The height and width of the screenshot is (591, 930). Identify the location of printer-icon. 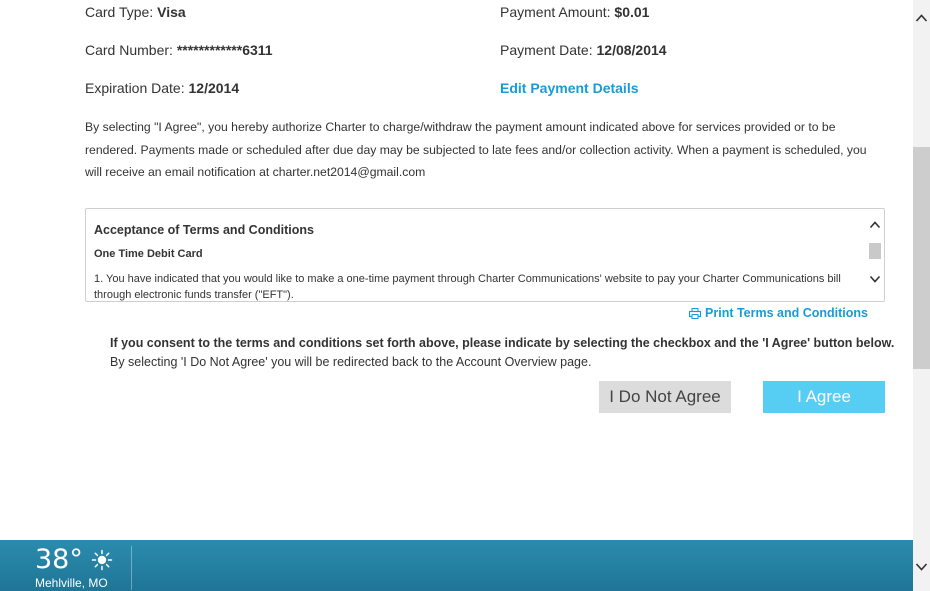
(695, 313).